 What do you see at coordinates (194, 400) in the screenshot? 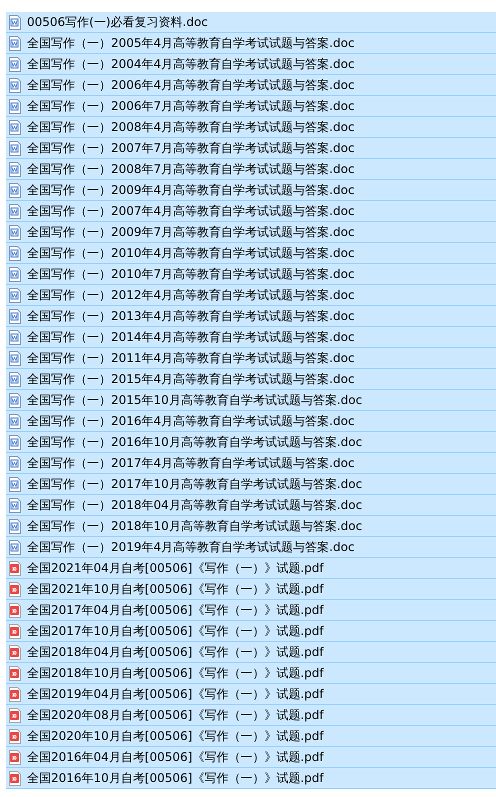
I see `file-name: 全国写作（一）2015年10月高等教育自学考试试题与答案.doc` at bounding box center [194, 400].